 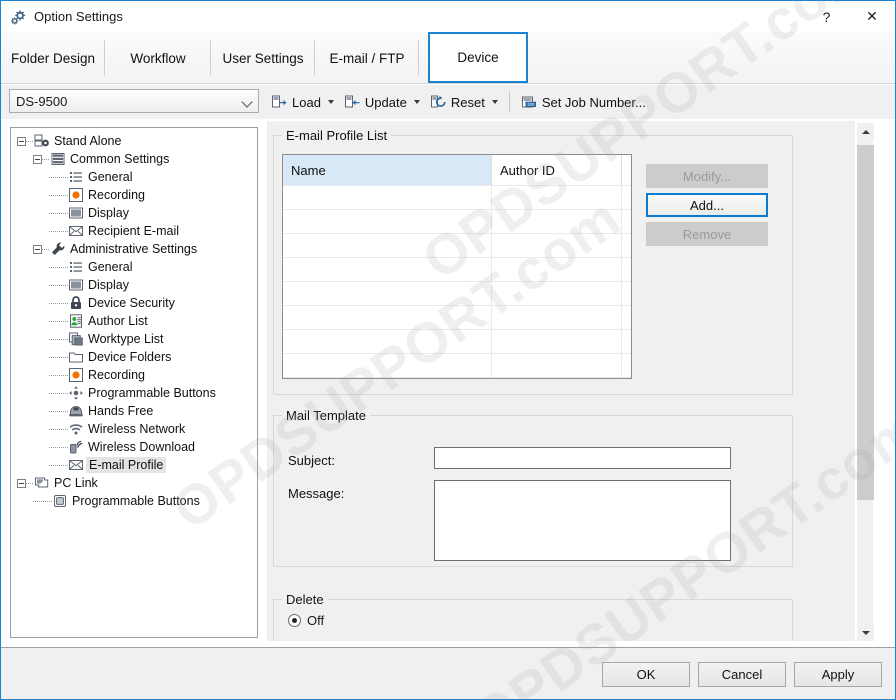 I want to click on tree-item-wireless-download: Wireless Download, so click(x=134, y=447).